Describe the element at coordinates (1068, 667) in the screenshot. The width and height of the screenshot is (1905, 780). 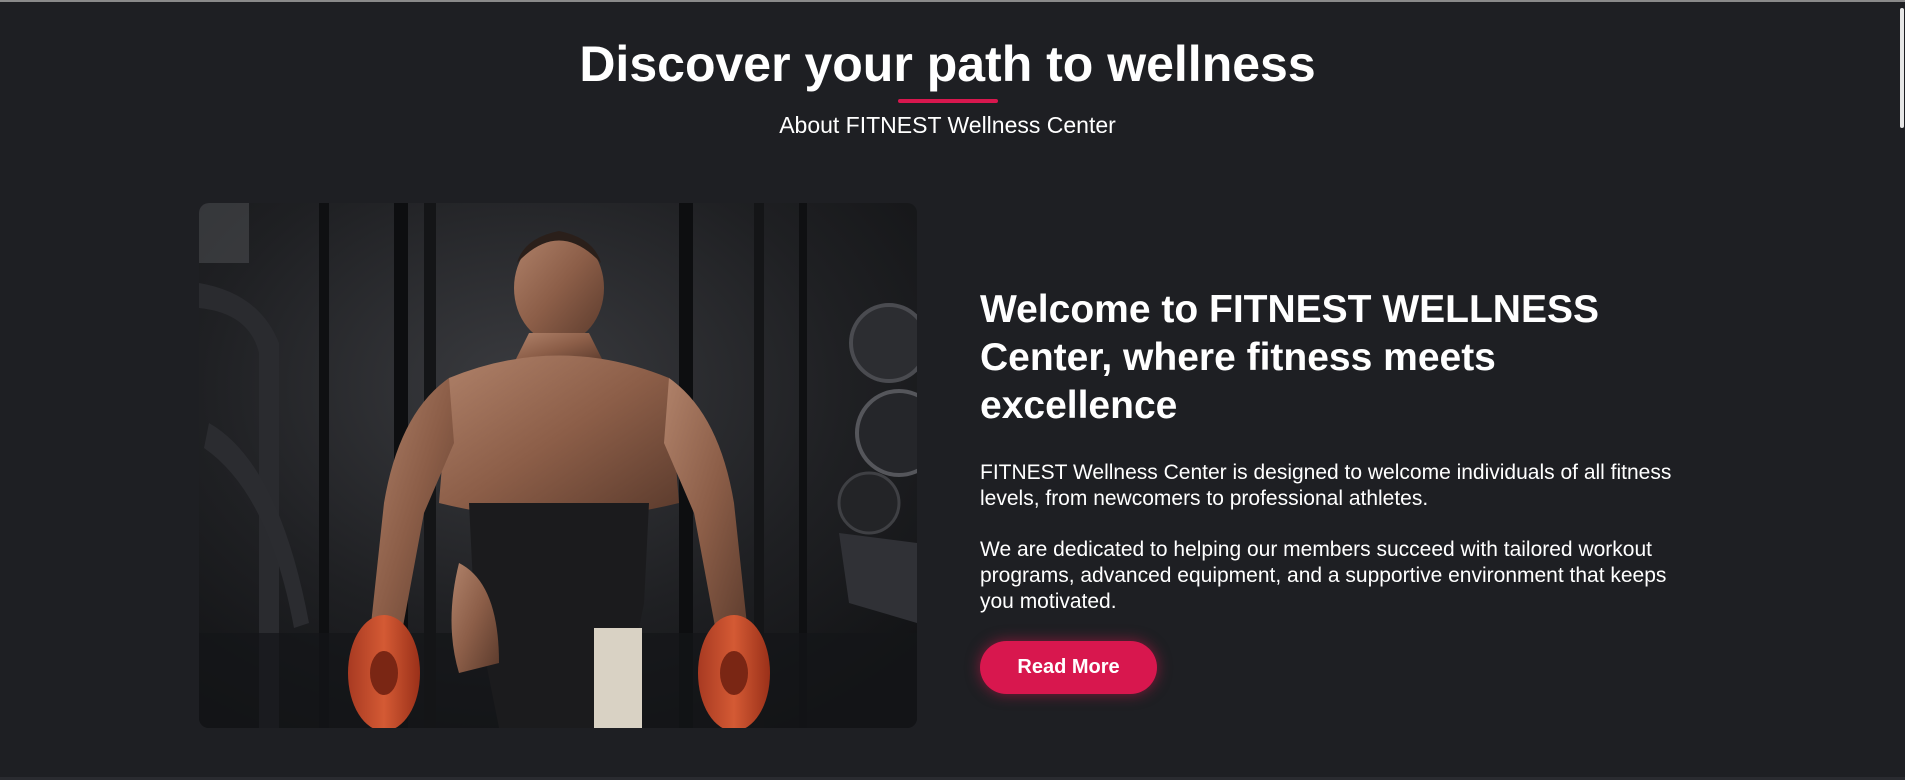
I see `read-more-button: Read More` at that location.